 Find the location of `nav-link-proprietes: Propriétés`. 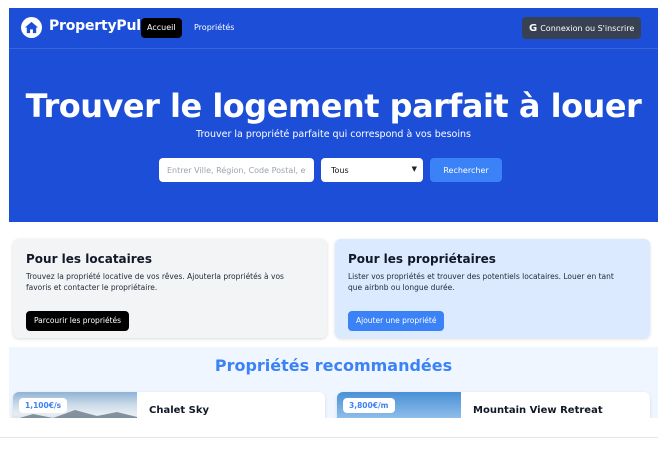

nav-link-proprietes: Propriétés is located at coordinates (214, 28).